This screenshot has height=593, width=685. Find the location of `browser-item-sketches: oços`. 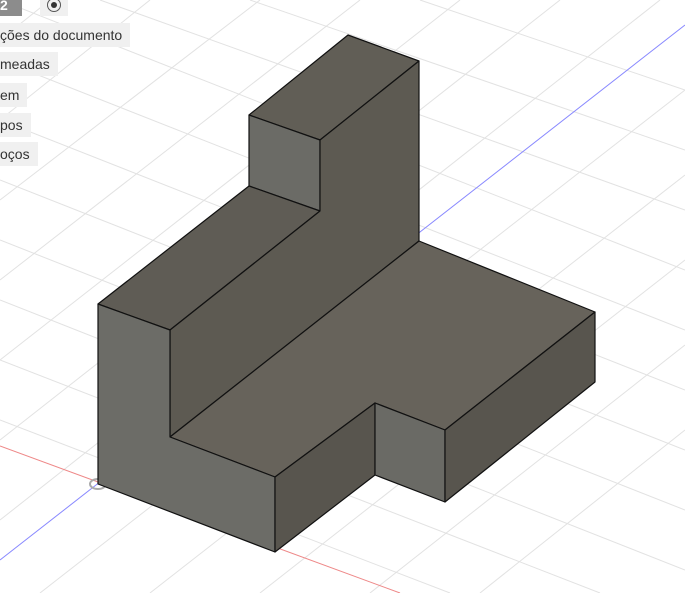

browser-item-sketches: oços is located at coordinates (19, 154).